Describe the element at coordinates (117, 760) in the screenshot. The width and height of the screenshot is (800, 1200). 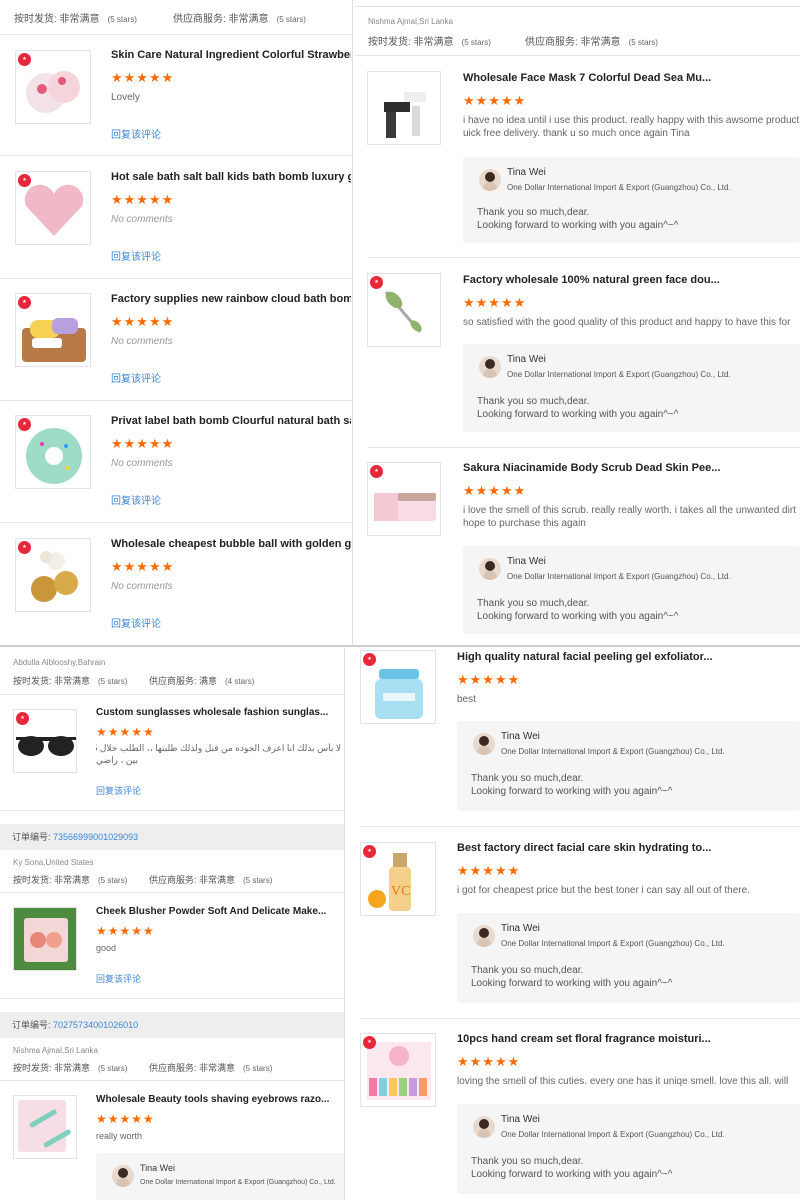
I see `review-comment: بين ، راضي` at that location.